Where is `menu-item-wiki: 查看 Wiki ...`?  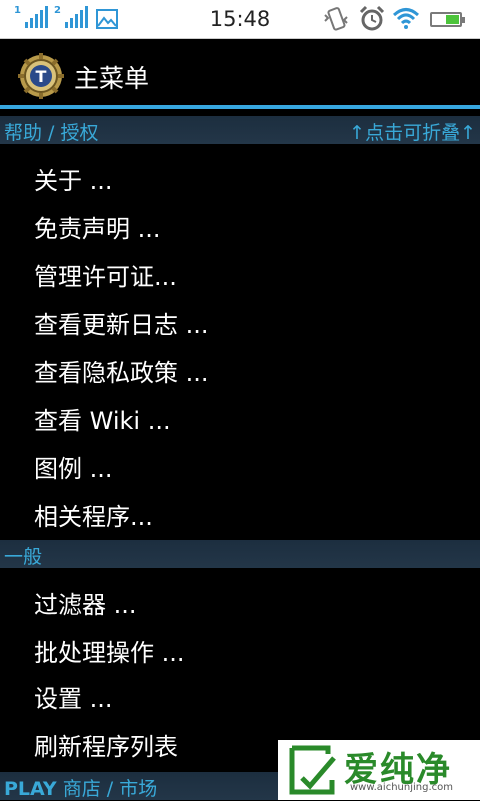
menu-item-wiki: 查看 Wiki ... is located at coordinates (240, 417).